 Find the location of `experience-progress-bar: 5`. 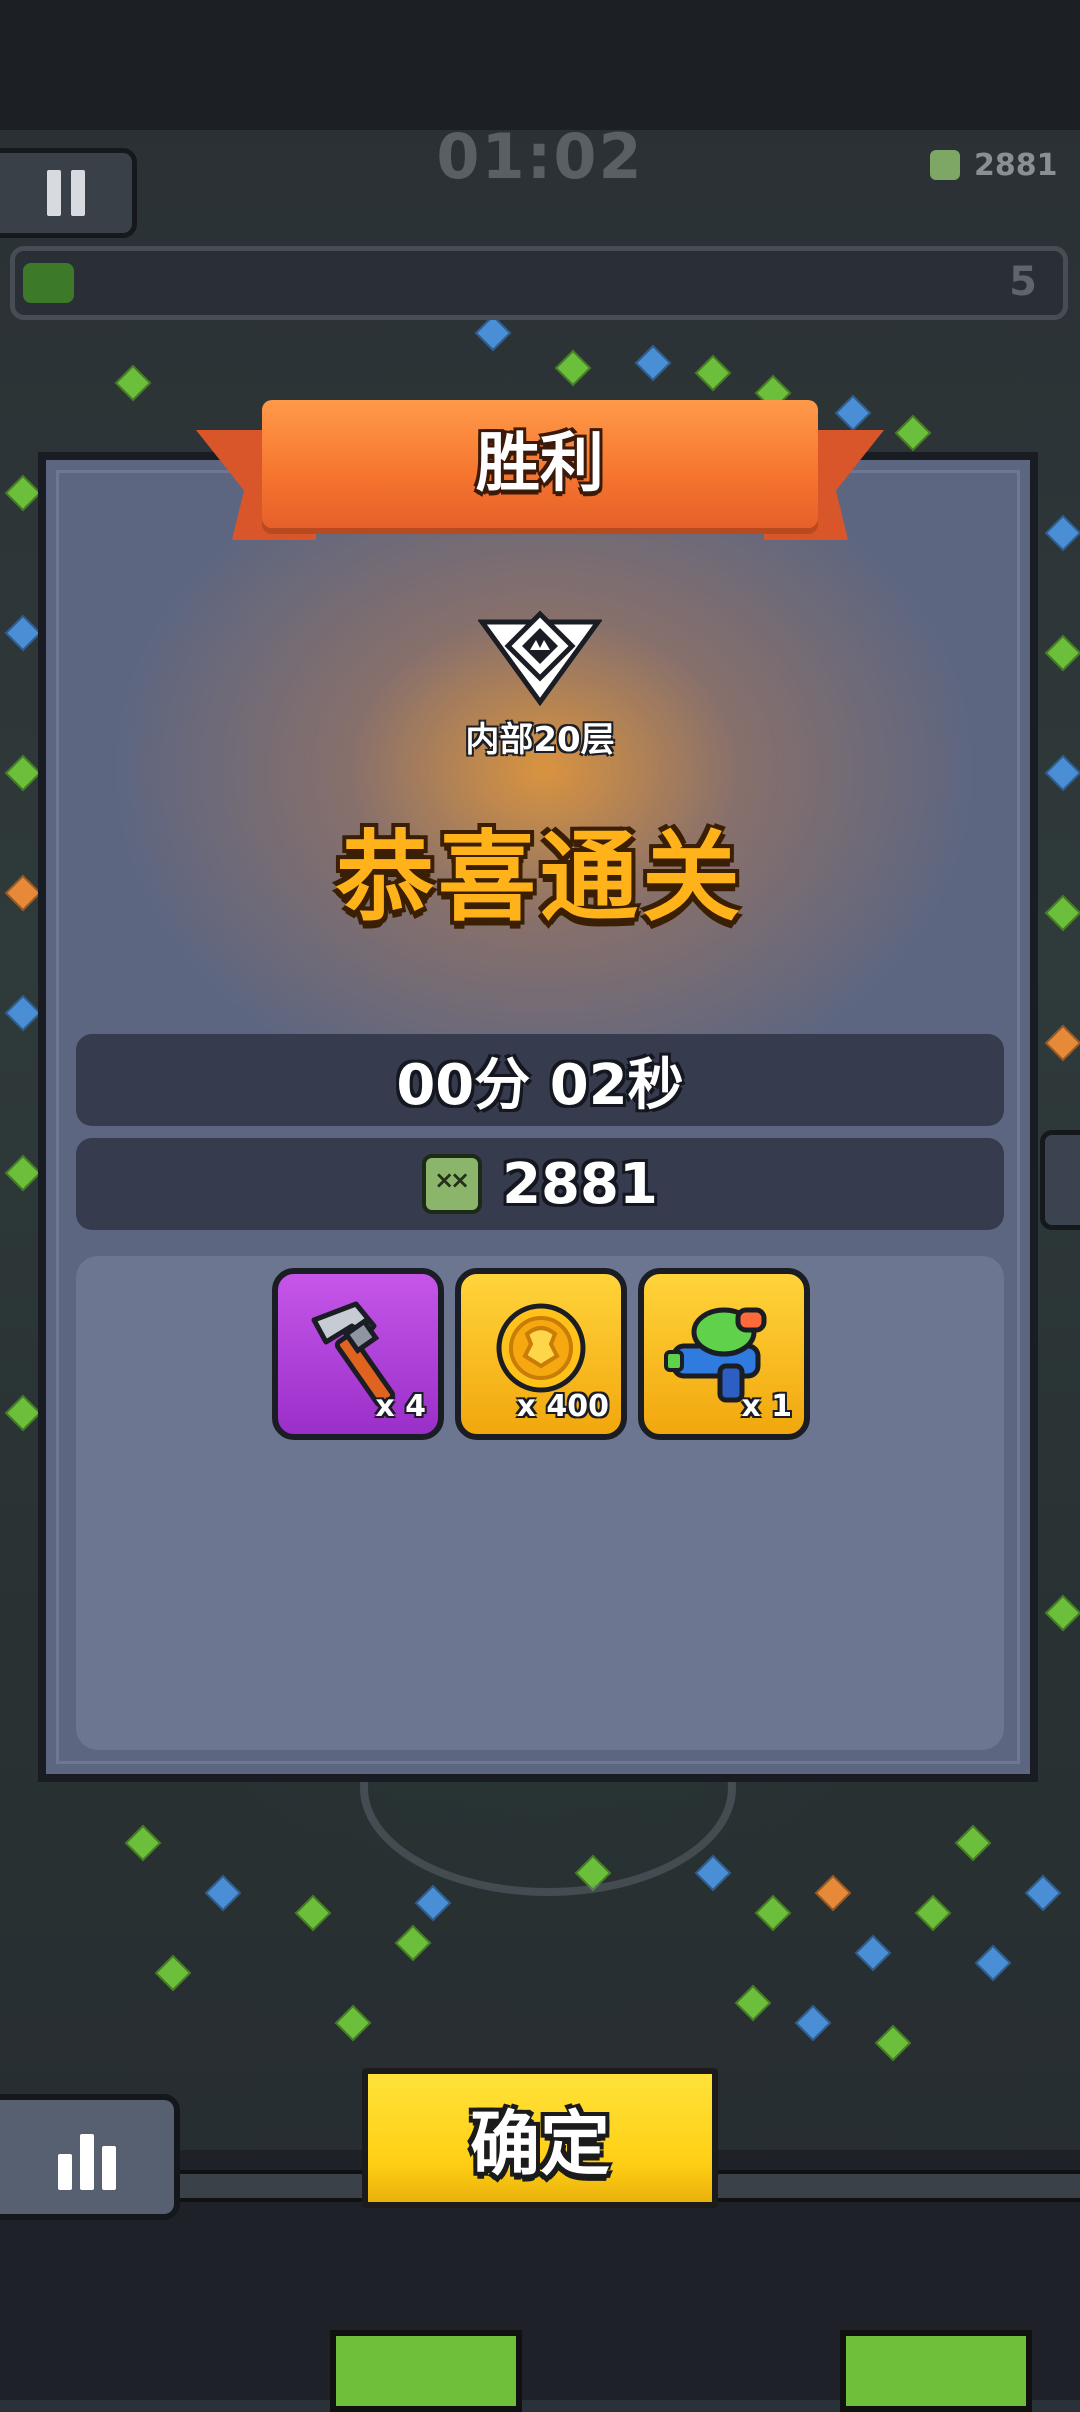

experience-progress-bar: 5 is located at coordinates (539, 283).